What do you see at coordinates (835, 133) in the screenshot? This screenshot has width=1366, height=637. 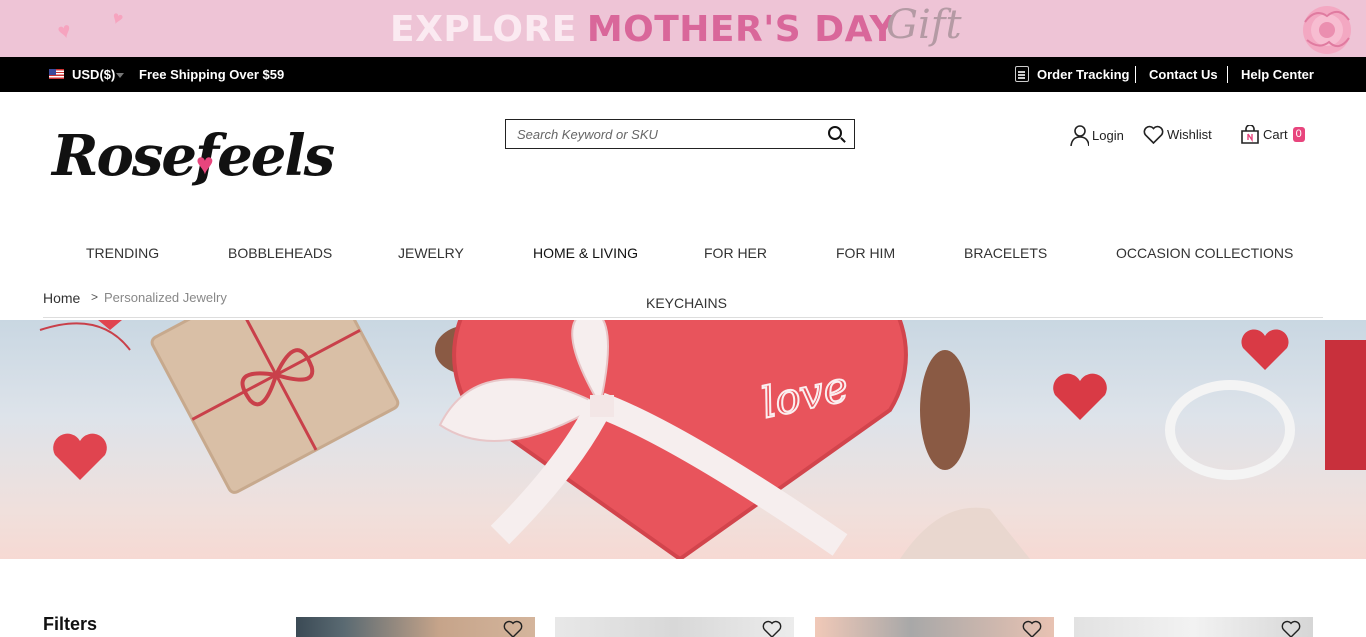 I see `search-icon` at bounding box center [835, 133].